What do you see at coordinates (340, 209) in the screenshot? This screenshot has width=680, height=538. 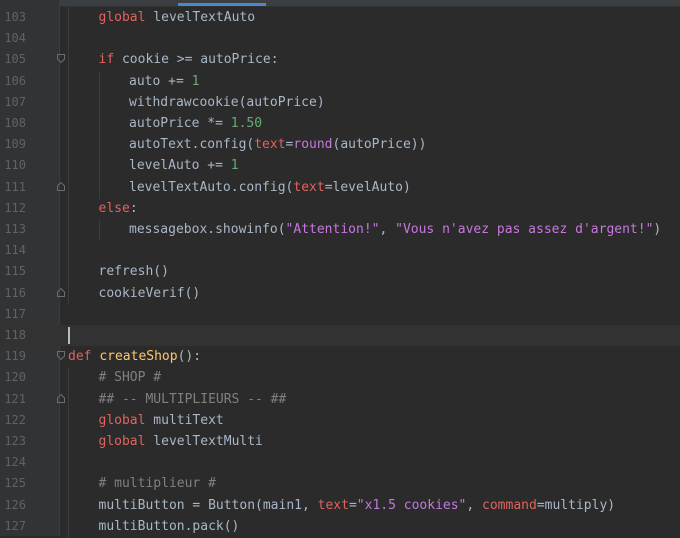 I see `code-line: 112 else:` at bounding box center [340, 209].